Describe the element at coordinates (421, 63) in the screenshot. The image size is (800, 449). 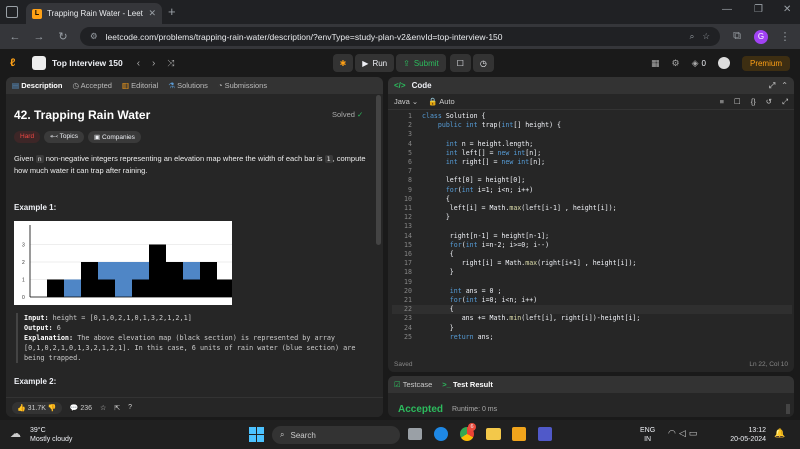
I see `submit-button: ⇪ Submit` at that location.